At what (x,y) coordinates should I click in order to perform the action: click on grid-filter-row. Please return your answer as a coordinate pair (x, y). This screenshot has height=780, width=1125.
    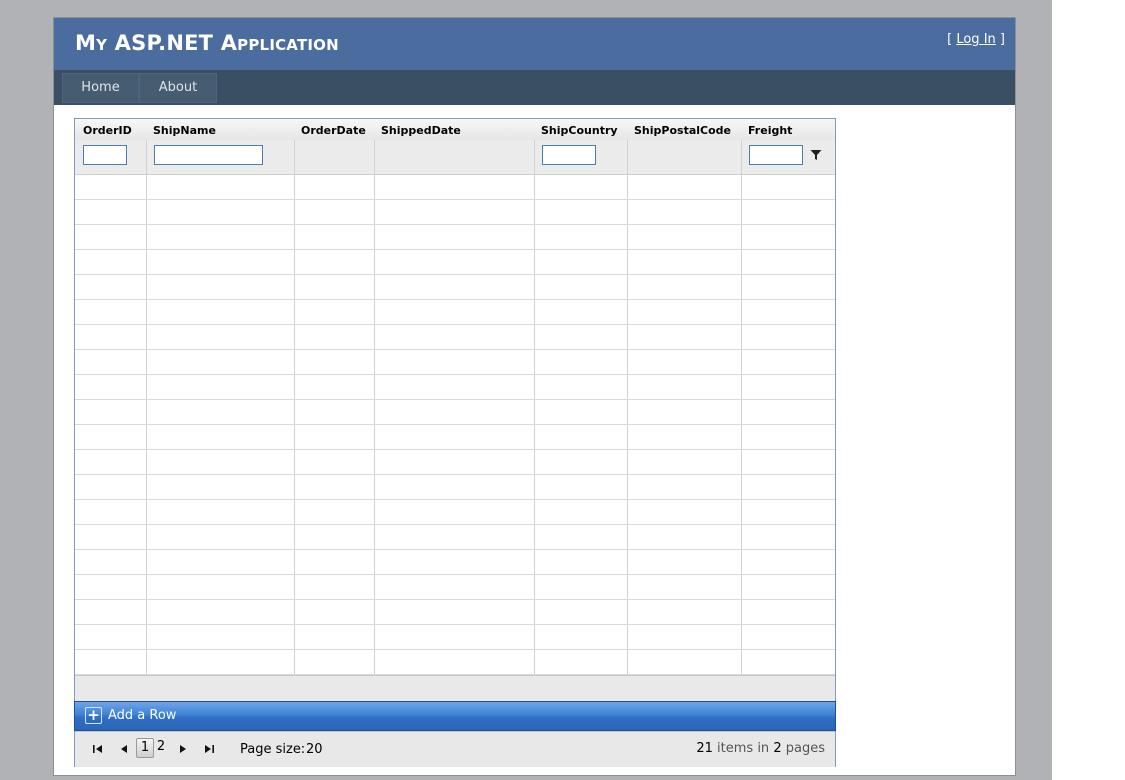
    Looking at the image, I should click on (455, 157).